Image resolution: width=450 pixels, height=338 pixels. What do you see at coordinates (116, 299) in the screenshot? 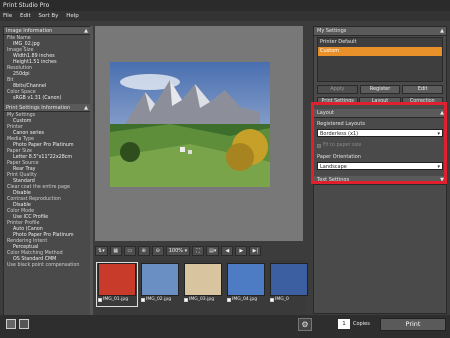
I see `thumbnail-label: IMG_01.jpg` at bounding box center [116, 299].